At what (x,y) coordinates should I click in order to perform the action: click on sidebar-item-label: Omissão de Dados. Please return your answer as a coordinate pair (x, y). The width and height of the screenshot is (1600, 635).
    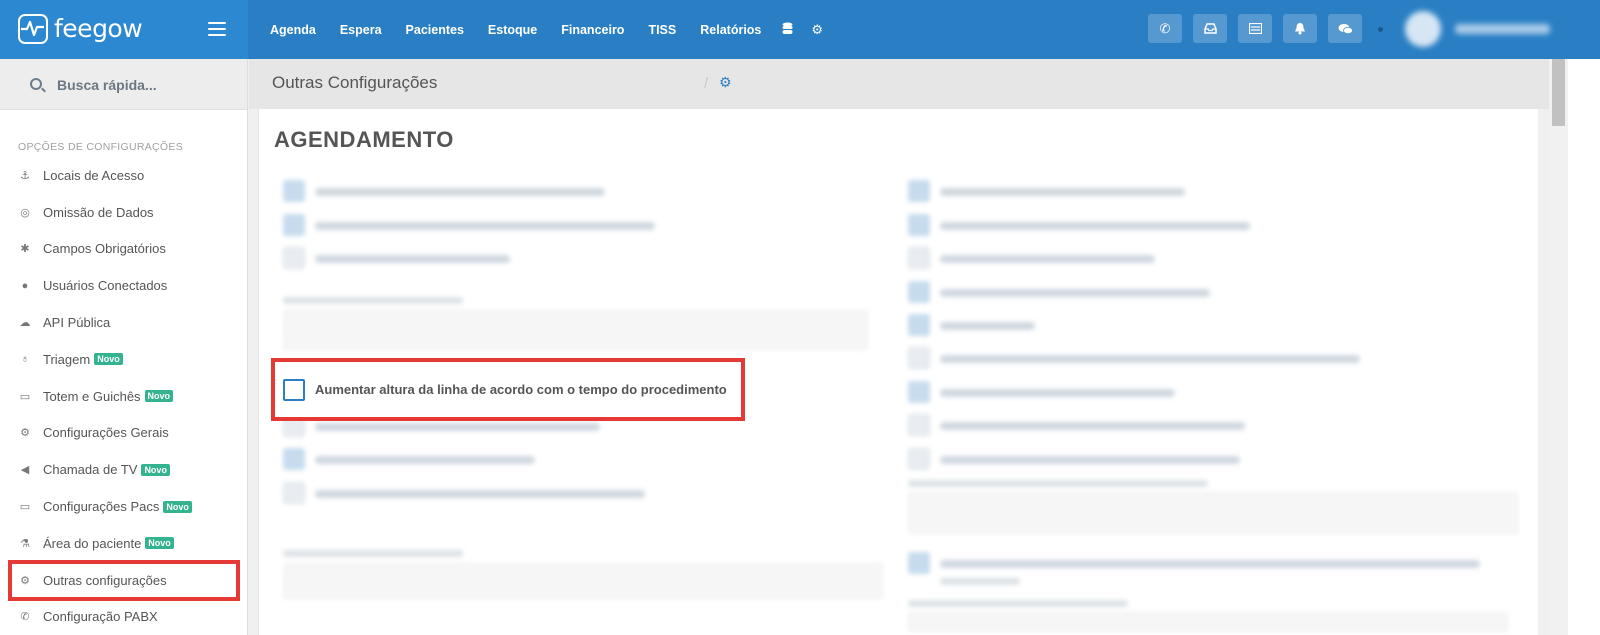
    Looking at the image, I should click on (98, 212).